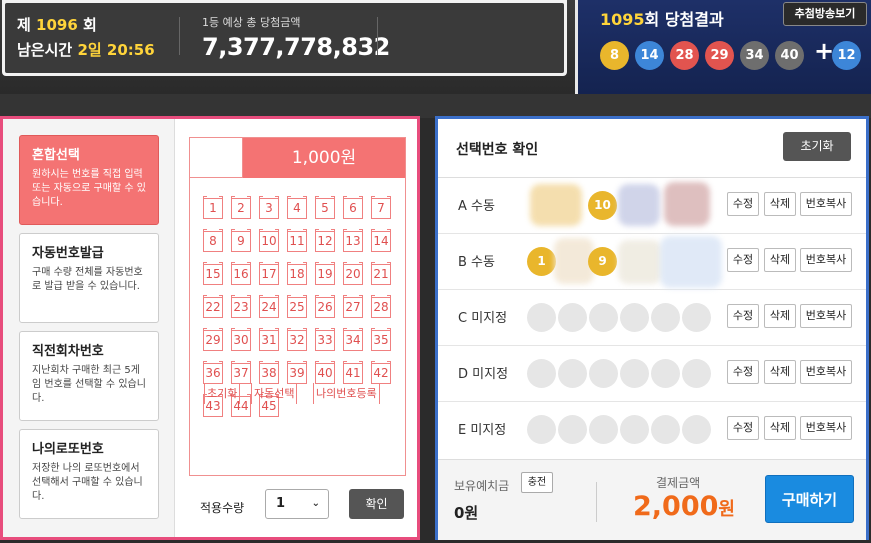  I want to click on number-cell: 30, so click(241, 339).